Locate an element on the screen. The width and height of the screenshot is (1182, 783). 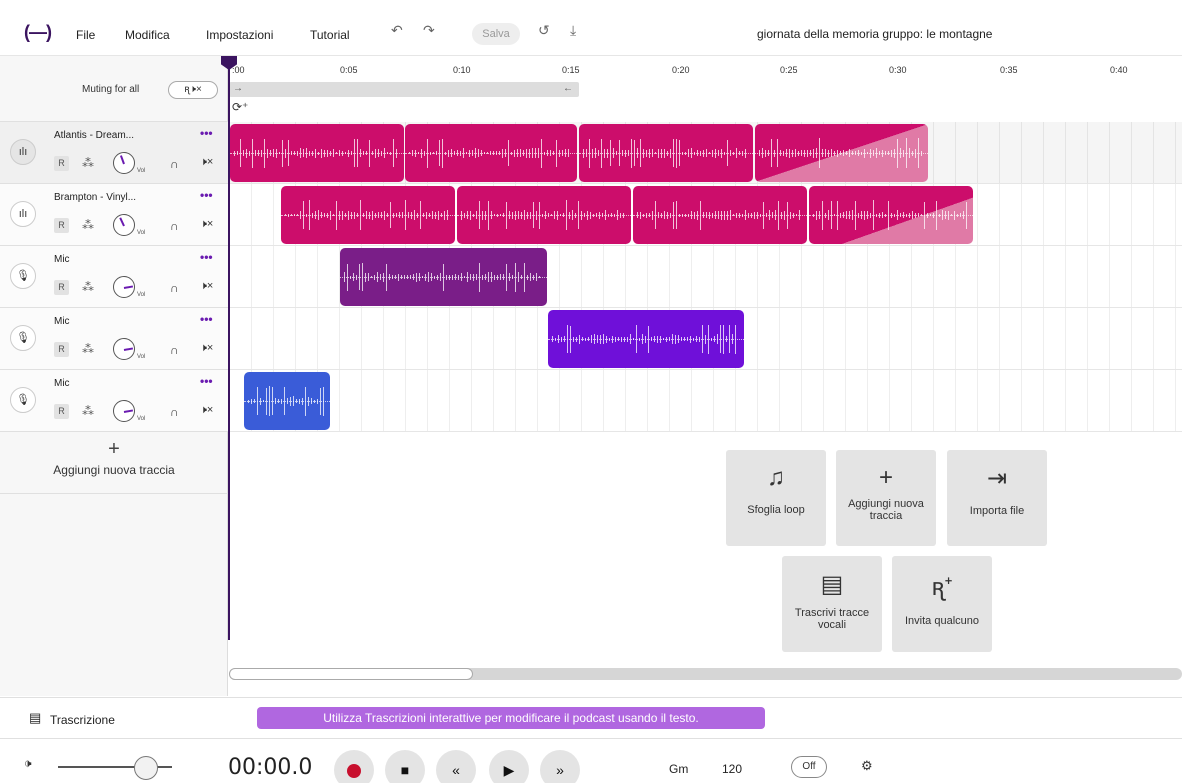
transcribe-tracks-button: ▤ Trascrivi tracce vocali is located at coordinates (832, 604).